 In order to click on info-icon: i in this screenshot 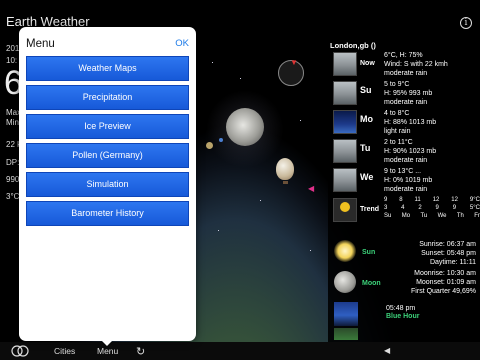, I will do `click(466, 23)`.